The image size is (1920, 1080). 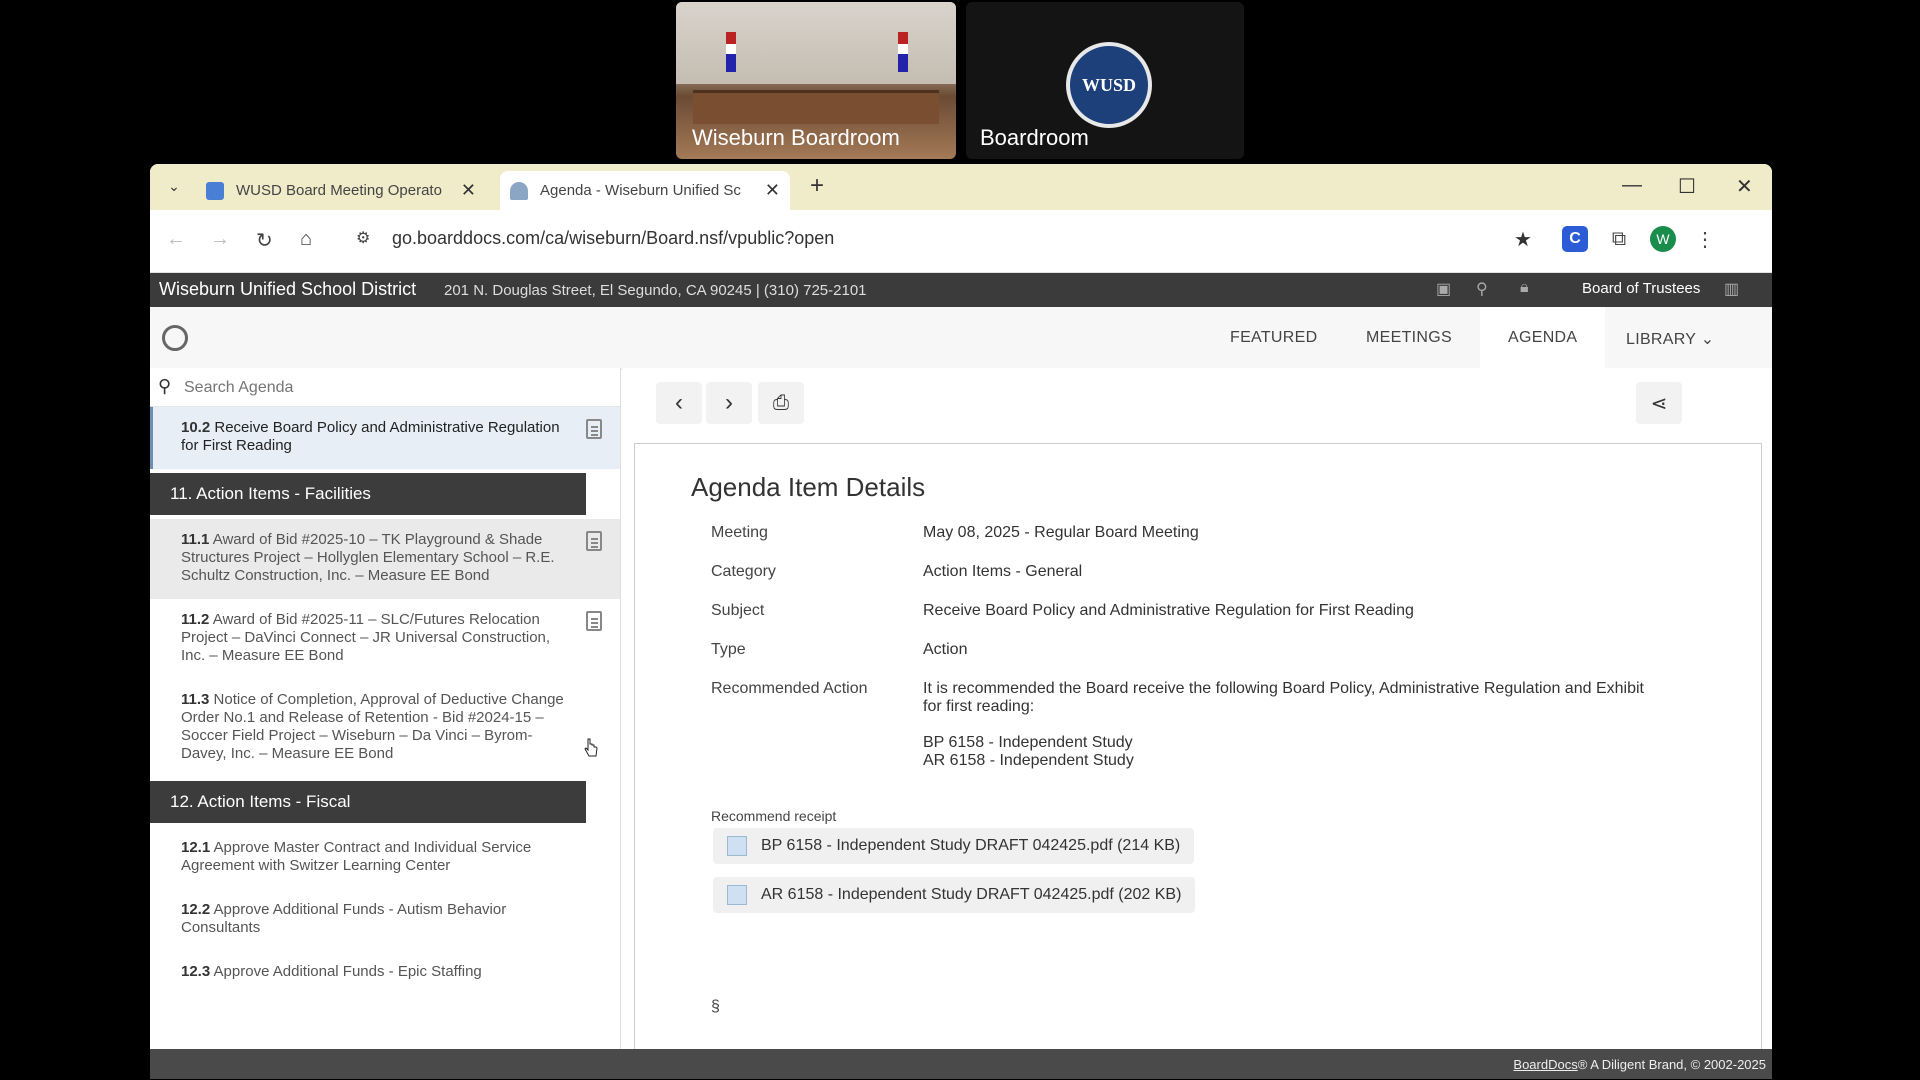 What do you see at coordinates (1443, 289) in the screenshot?
I see `home-icon: ▣` at bounding box center [1443, 289].